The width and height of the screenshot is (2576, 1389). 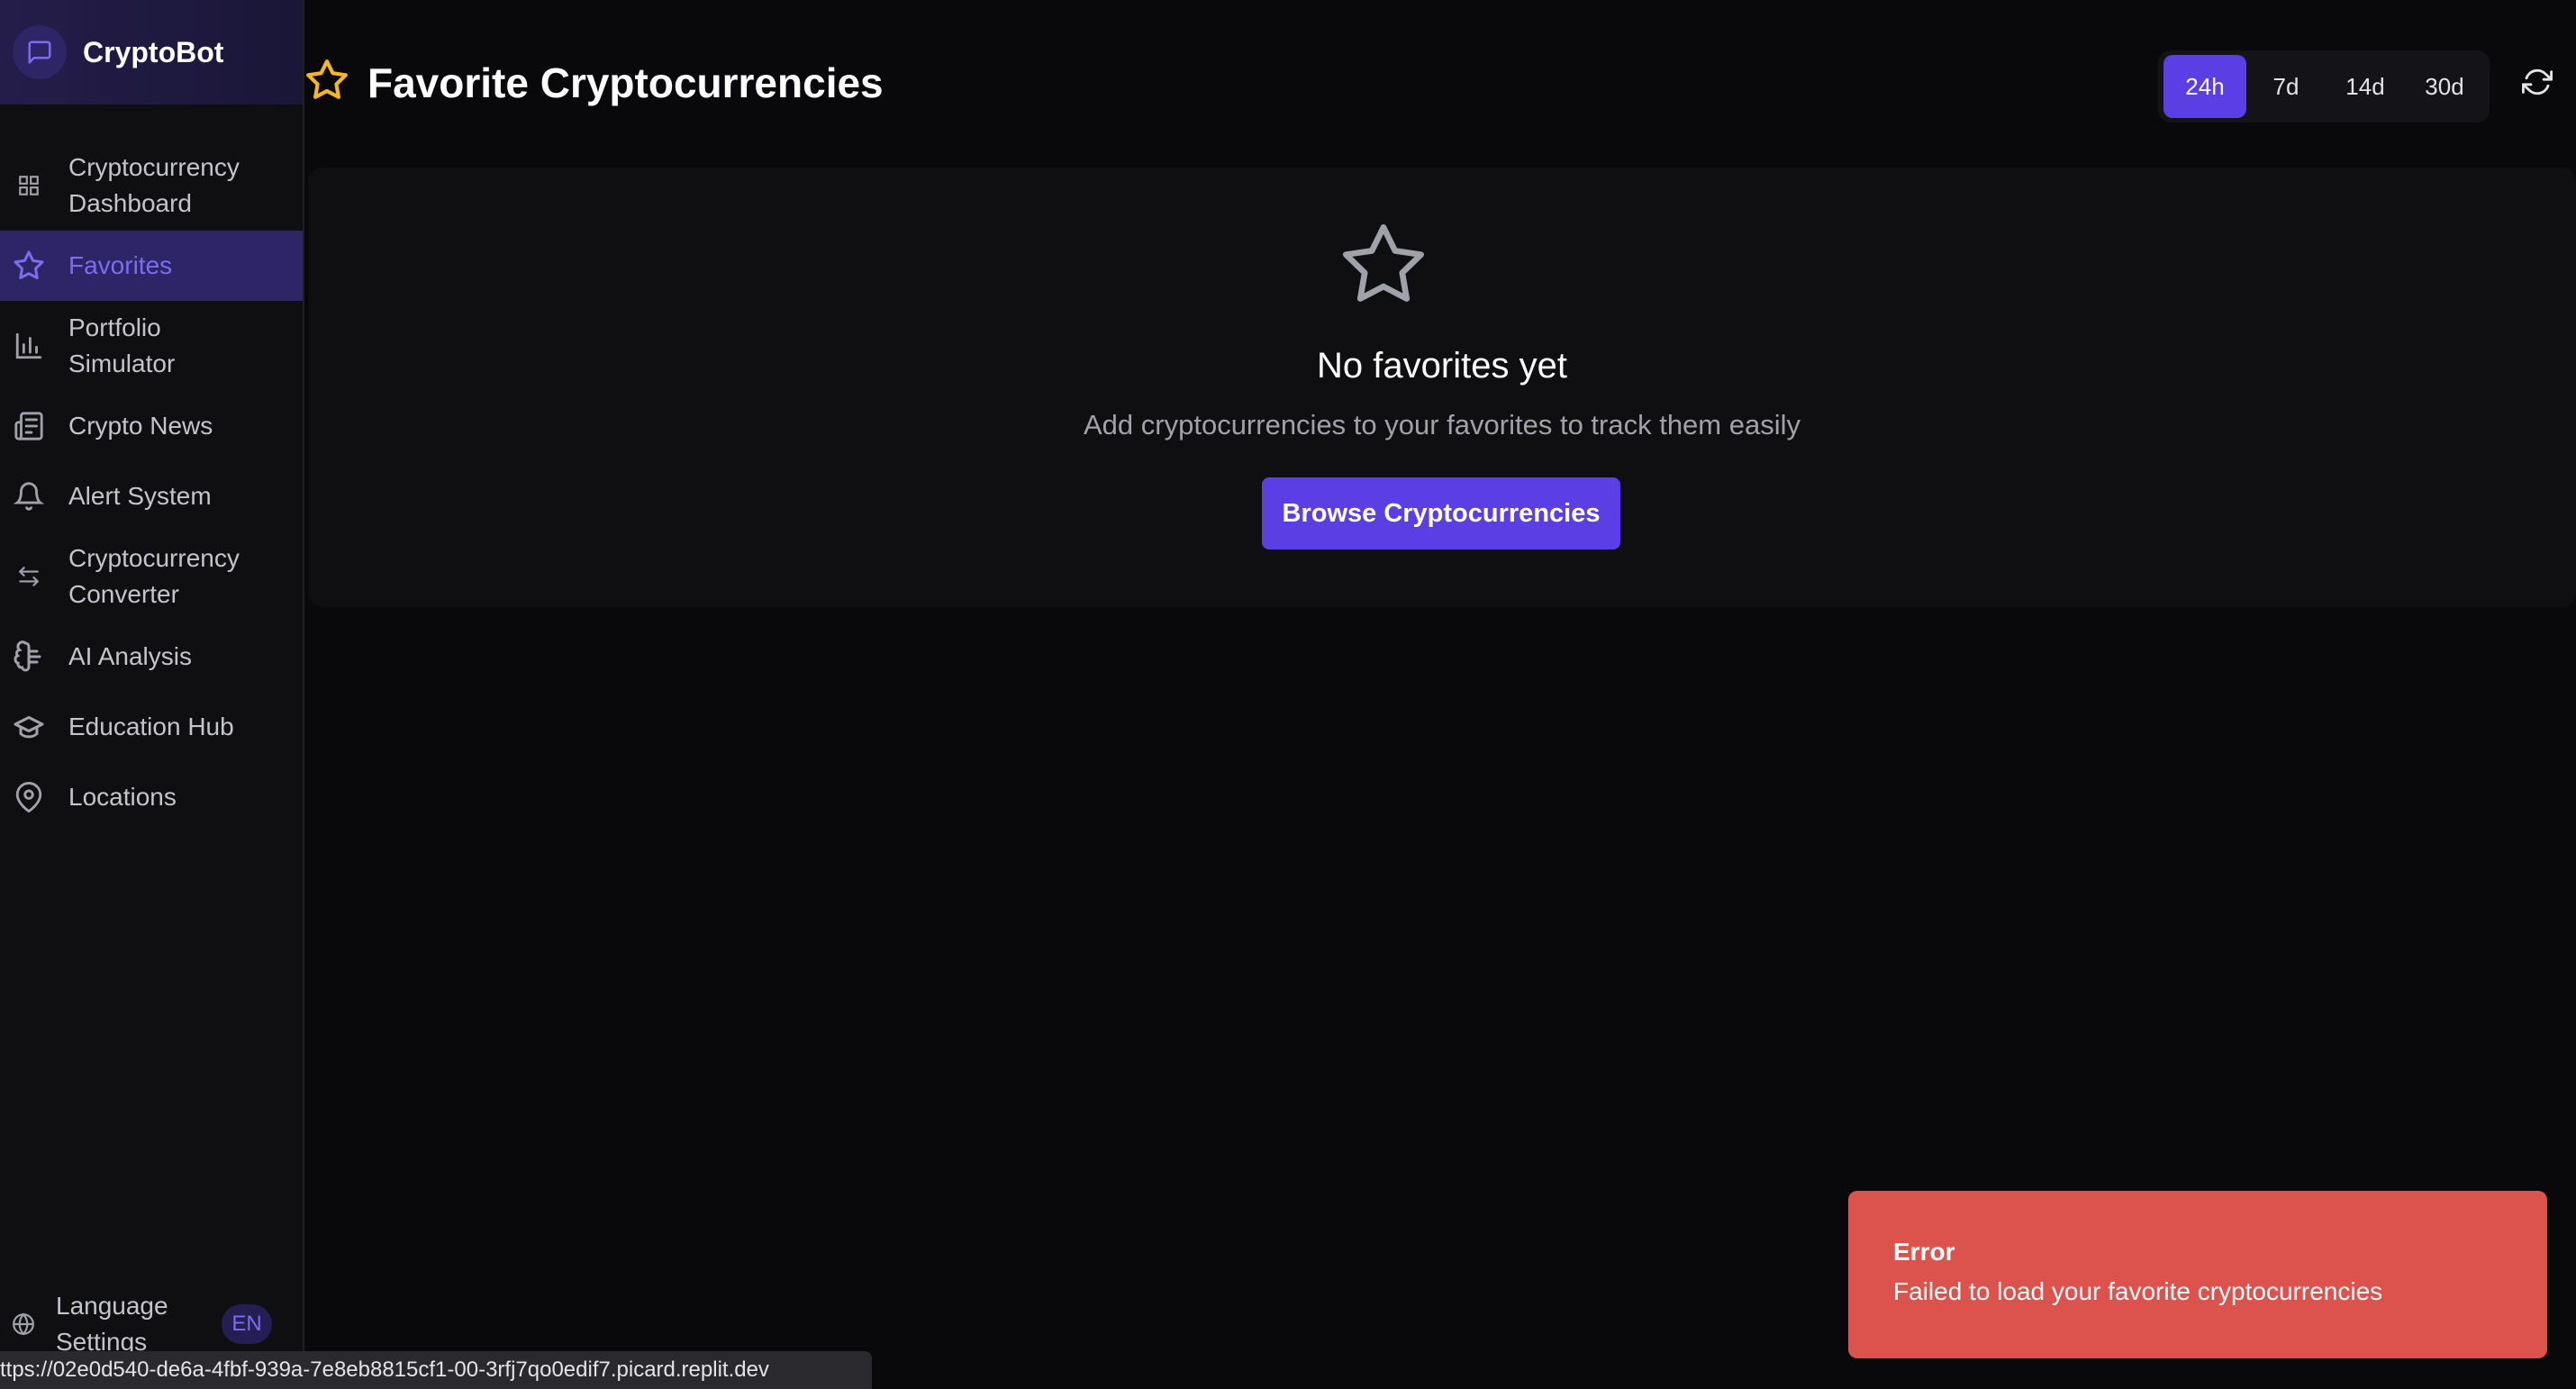 What do you see at coordinates (2444, 87) in the screenshot?
I see `timeframe-30d-button: 30d` at bounding box center [2444, 87].